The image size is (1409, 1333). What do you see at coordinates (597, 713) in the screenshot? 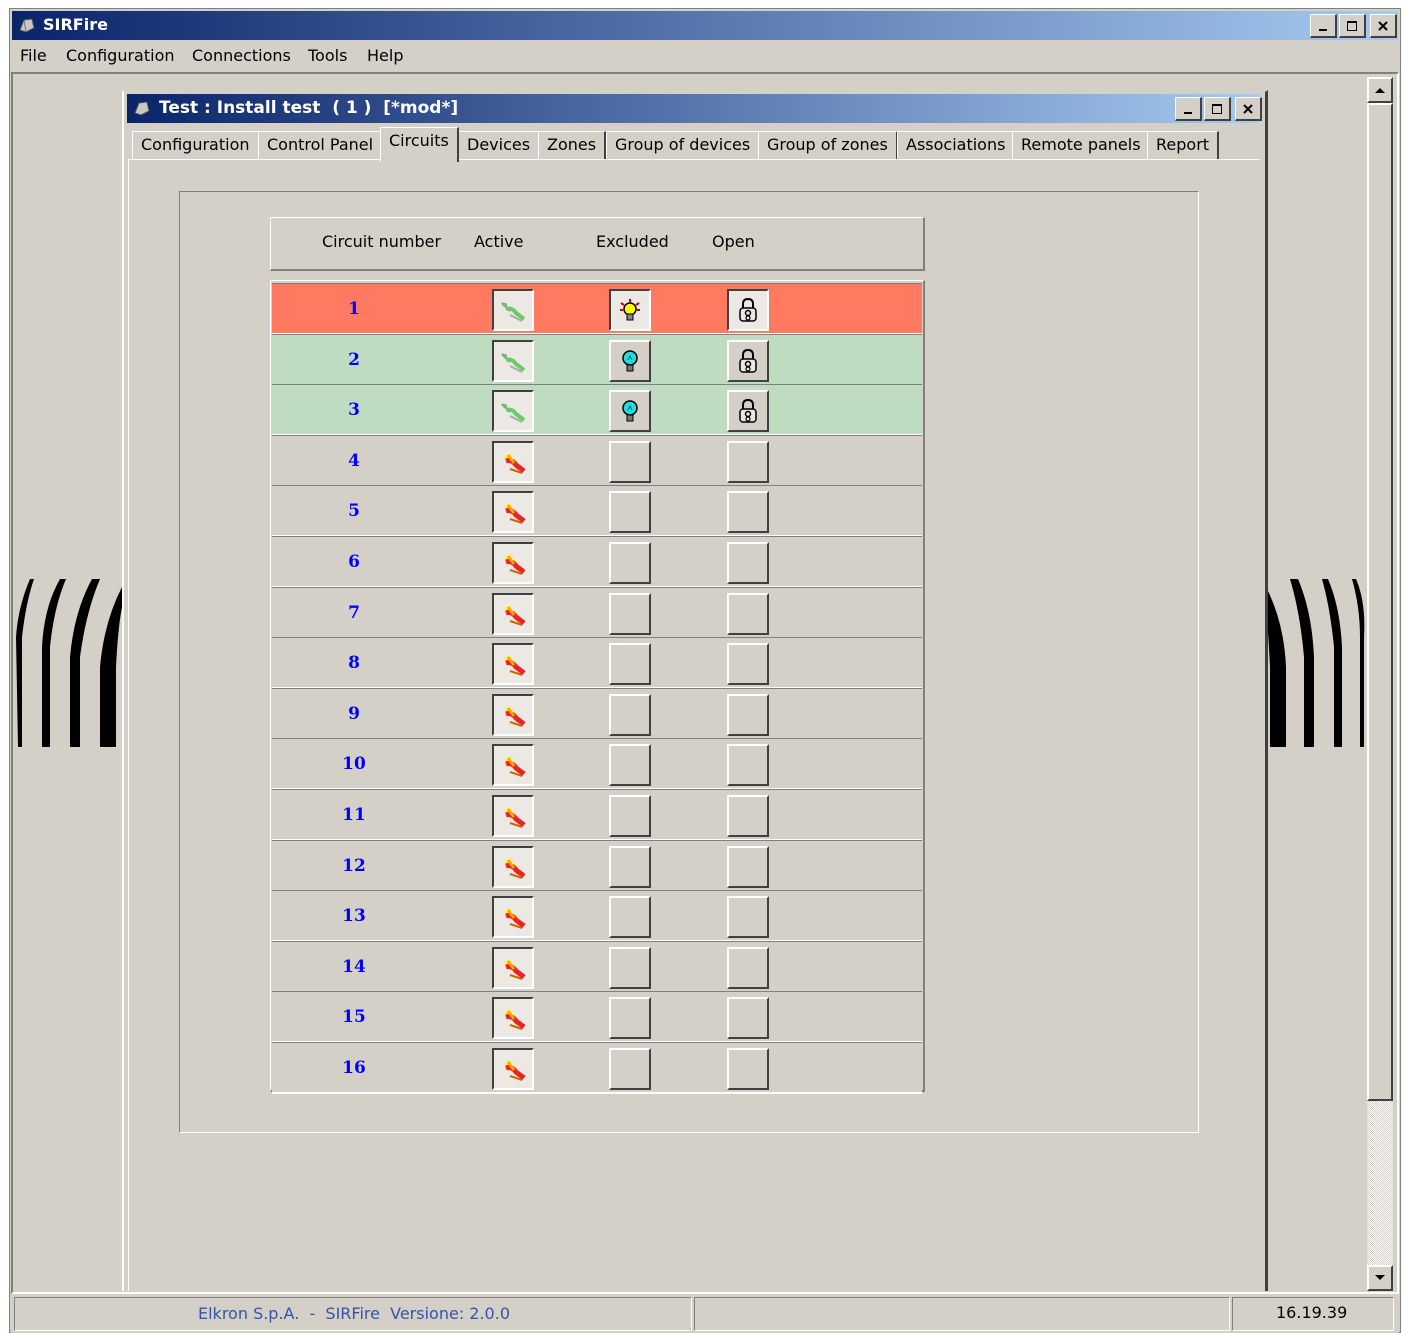
I see `circuit-row: 9` at bounding box center [597, 713].